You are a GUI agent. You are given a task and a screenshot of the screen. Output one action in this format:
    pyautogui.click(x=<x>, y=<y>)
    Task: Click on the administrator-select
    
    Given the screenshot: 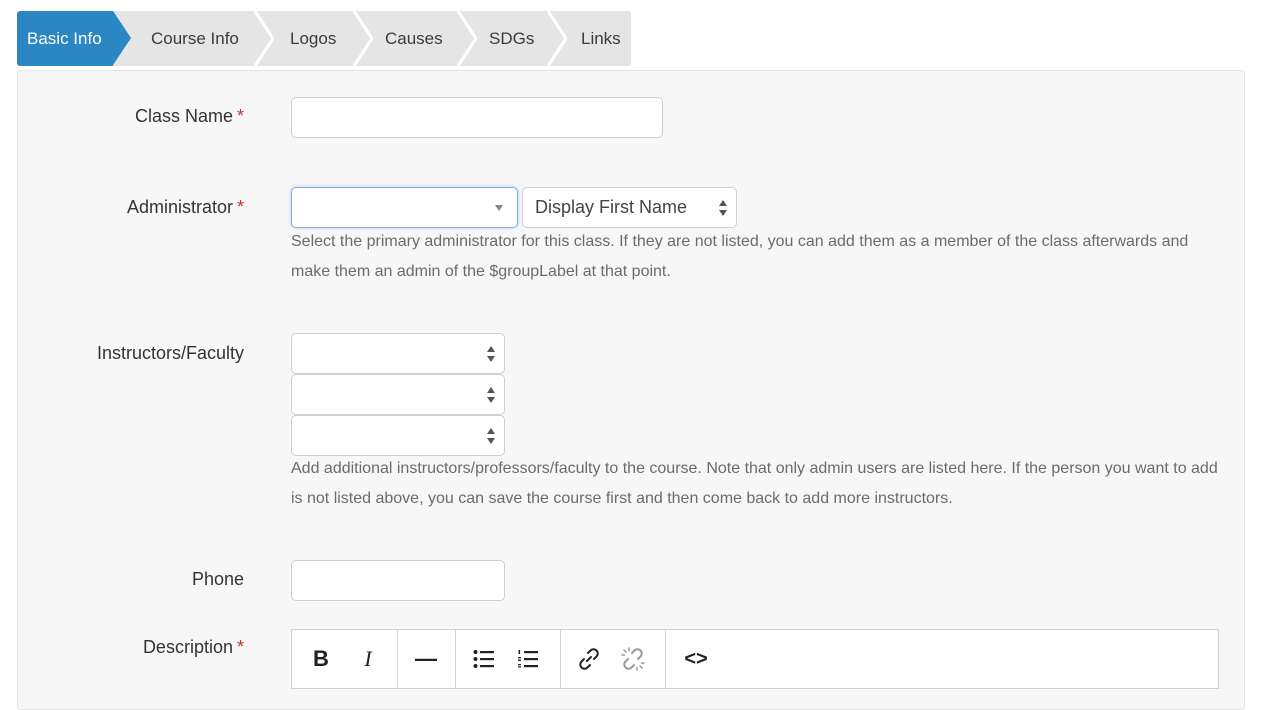 What is the action you would take?
    pyautogui.click(x=404, y=207)
    